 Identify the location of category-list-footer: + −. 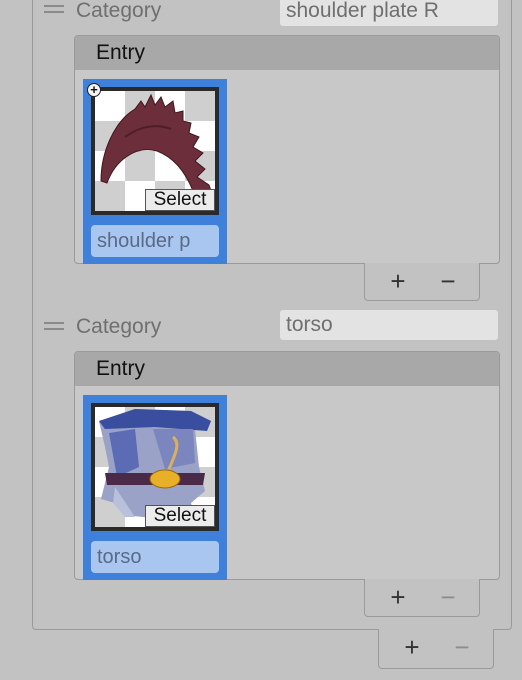
(436, 649).